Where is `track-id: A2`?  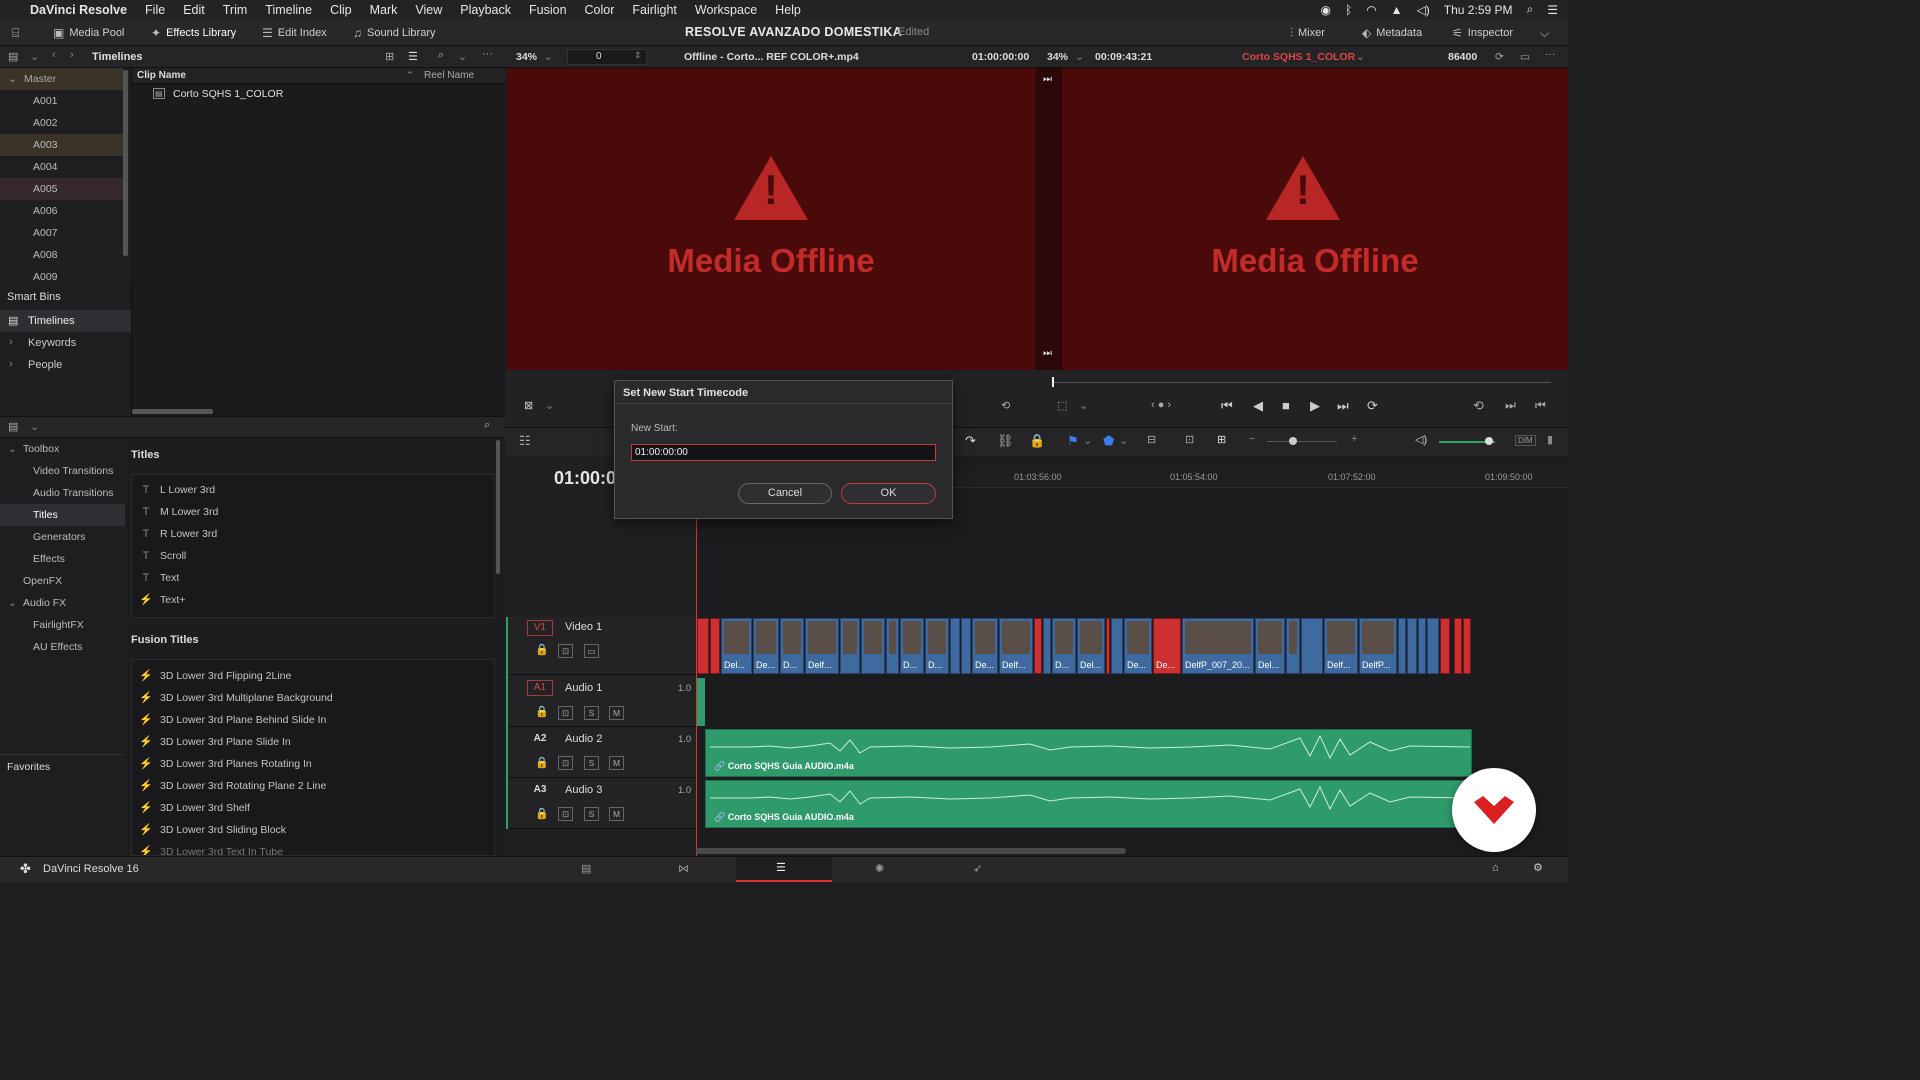 track-id: A2 is located at coordinates (540, 739).